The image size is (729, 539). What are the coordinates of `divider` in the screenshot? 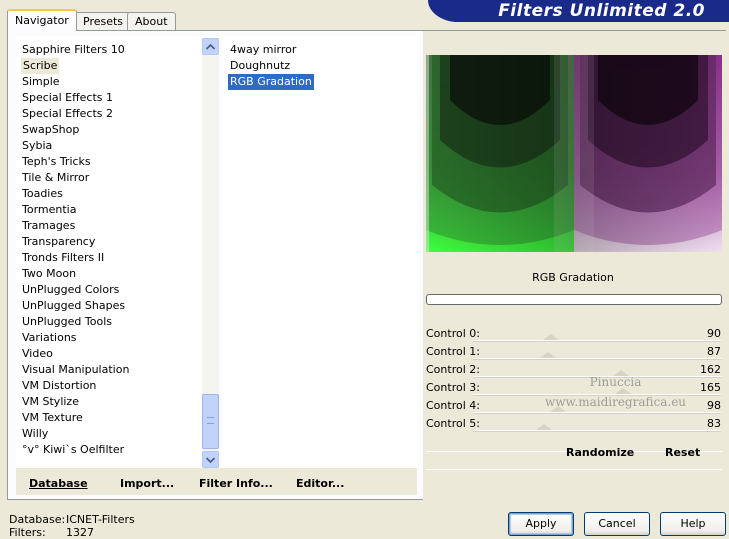 It's located at (574, 469).